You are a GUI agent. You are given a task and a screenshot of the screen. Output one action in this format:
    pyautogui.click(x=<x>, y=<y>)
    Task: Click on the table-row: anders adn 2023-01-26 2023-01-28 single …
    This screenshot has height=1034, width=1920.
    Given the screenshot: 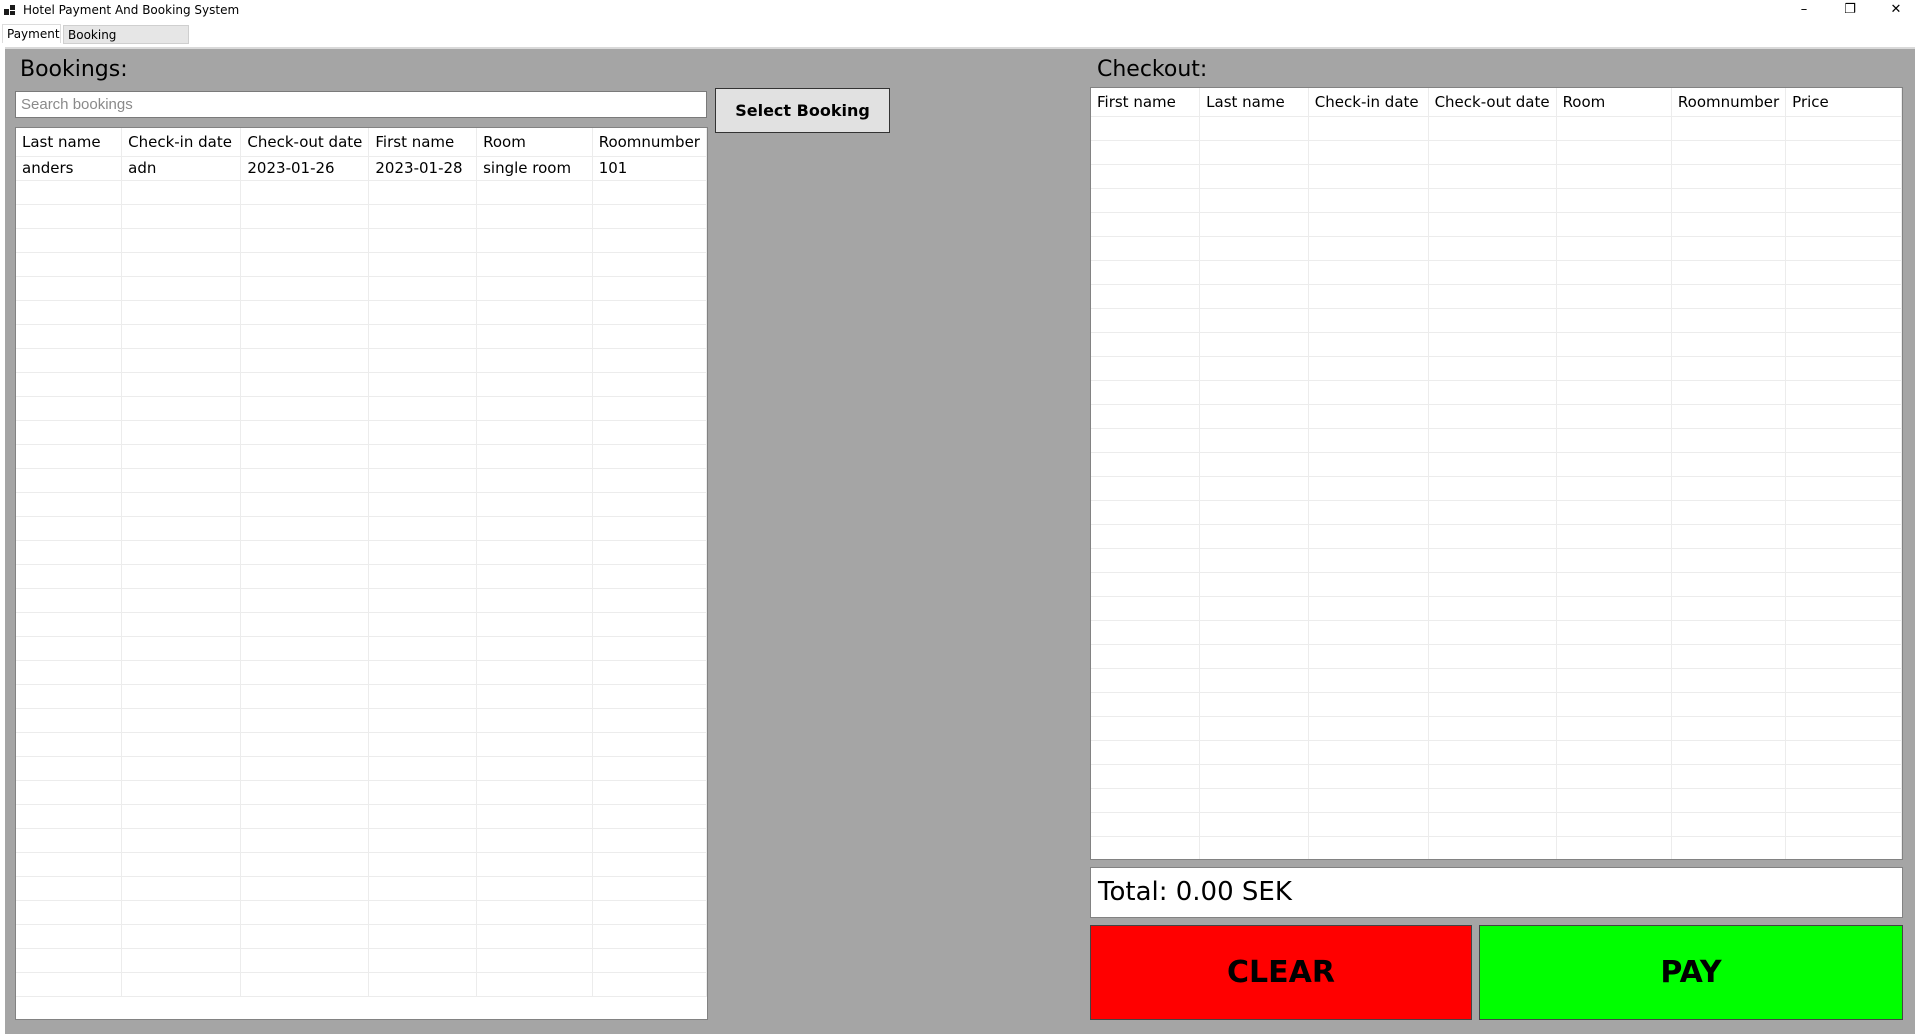 What is the action you would take?
    pyautogui.click(x=361, y=168)
    